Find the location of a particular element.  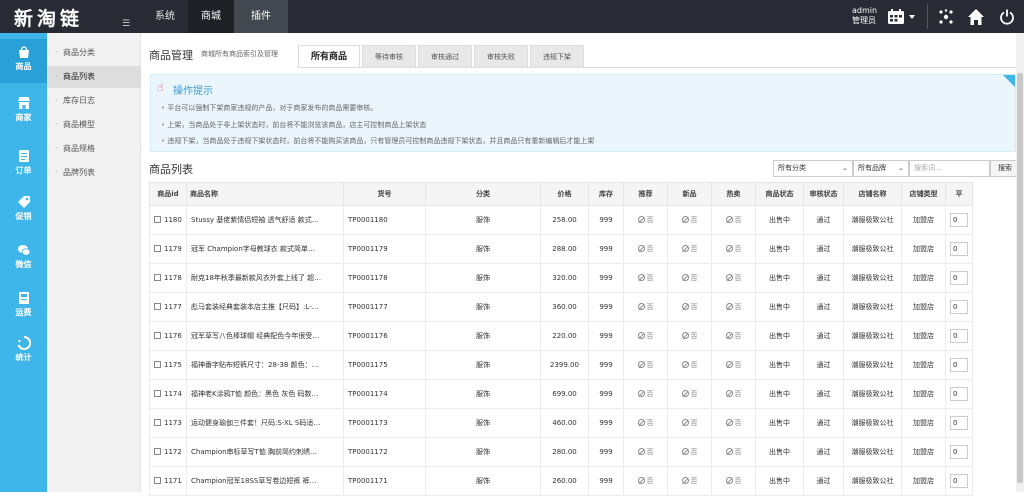

page-scrollbar is located at coordinates (1020, 262).